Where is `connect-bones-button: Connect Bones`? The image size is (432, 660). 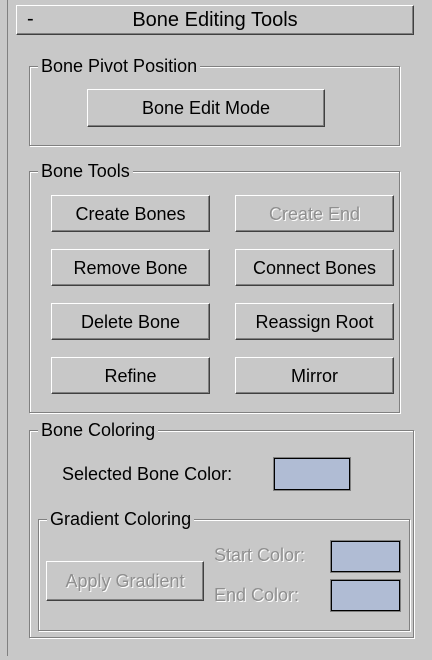 connect-bones-button: Connect Bones is located at coordinates (314, 267).